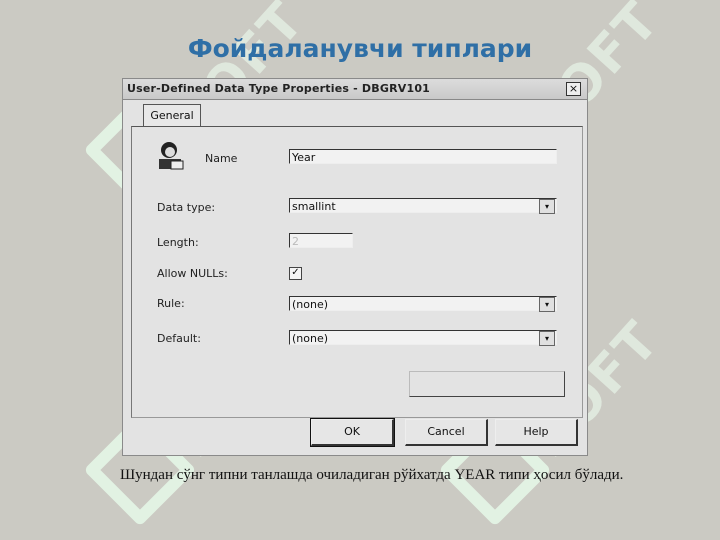 The width and height of the screenshot is (720, 540). I want to click on default-label: Default:, so click(179, 338).